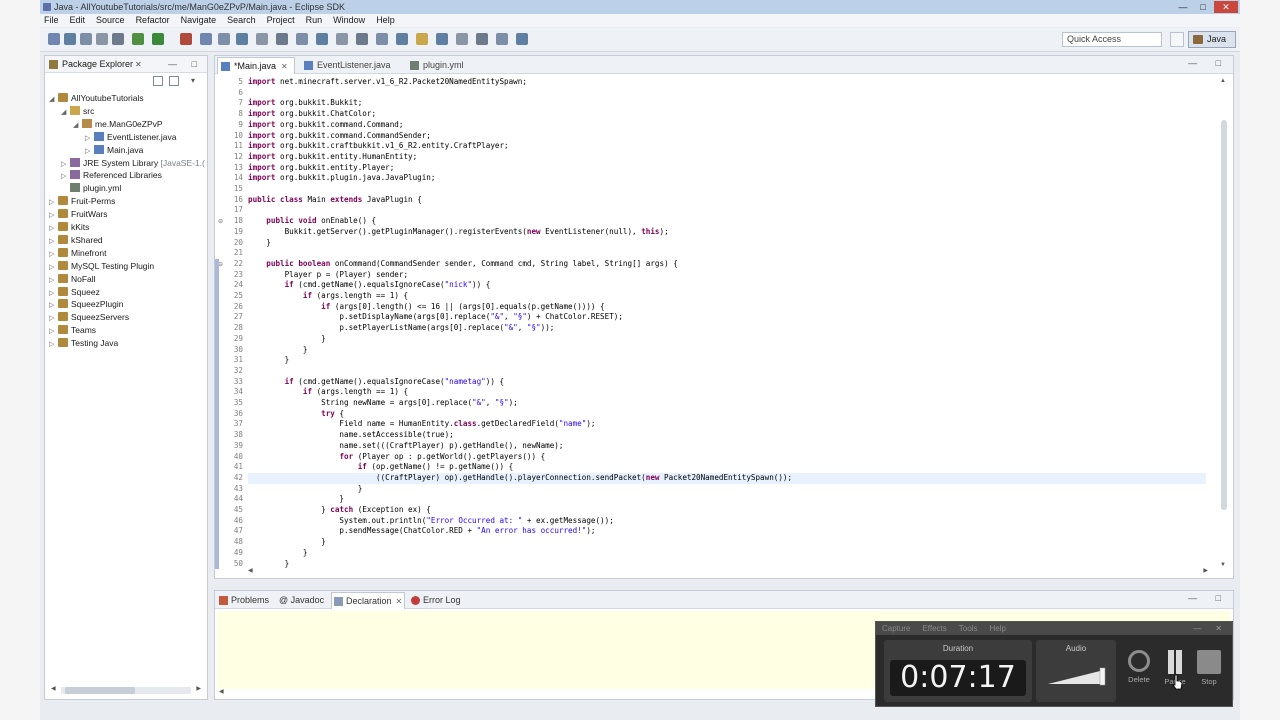  What do you see at coordinates (1224, 323) in the screenshot?
I see `editor-vscroll: ▲ ▼` at bounding box center [1224, 323].